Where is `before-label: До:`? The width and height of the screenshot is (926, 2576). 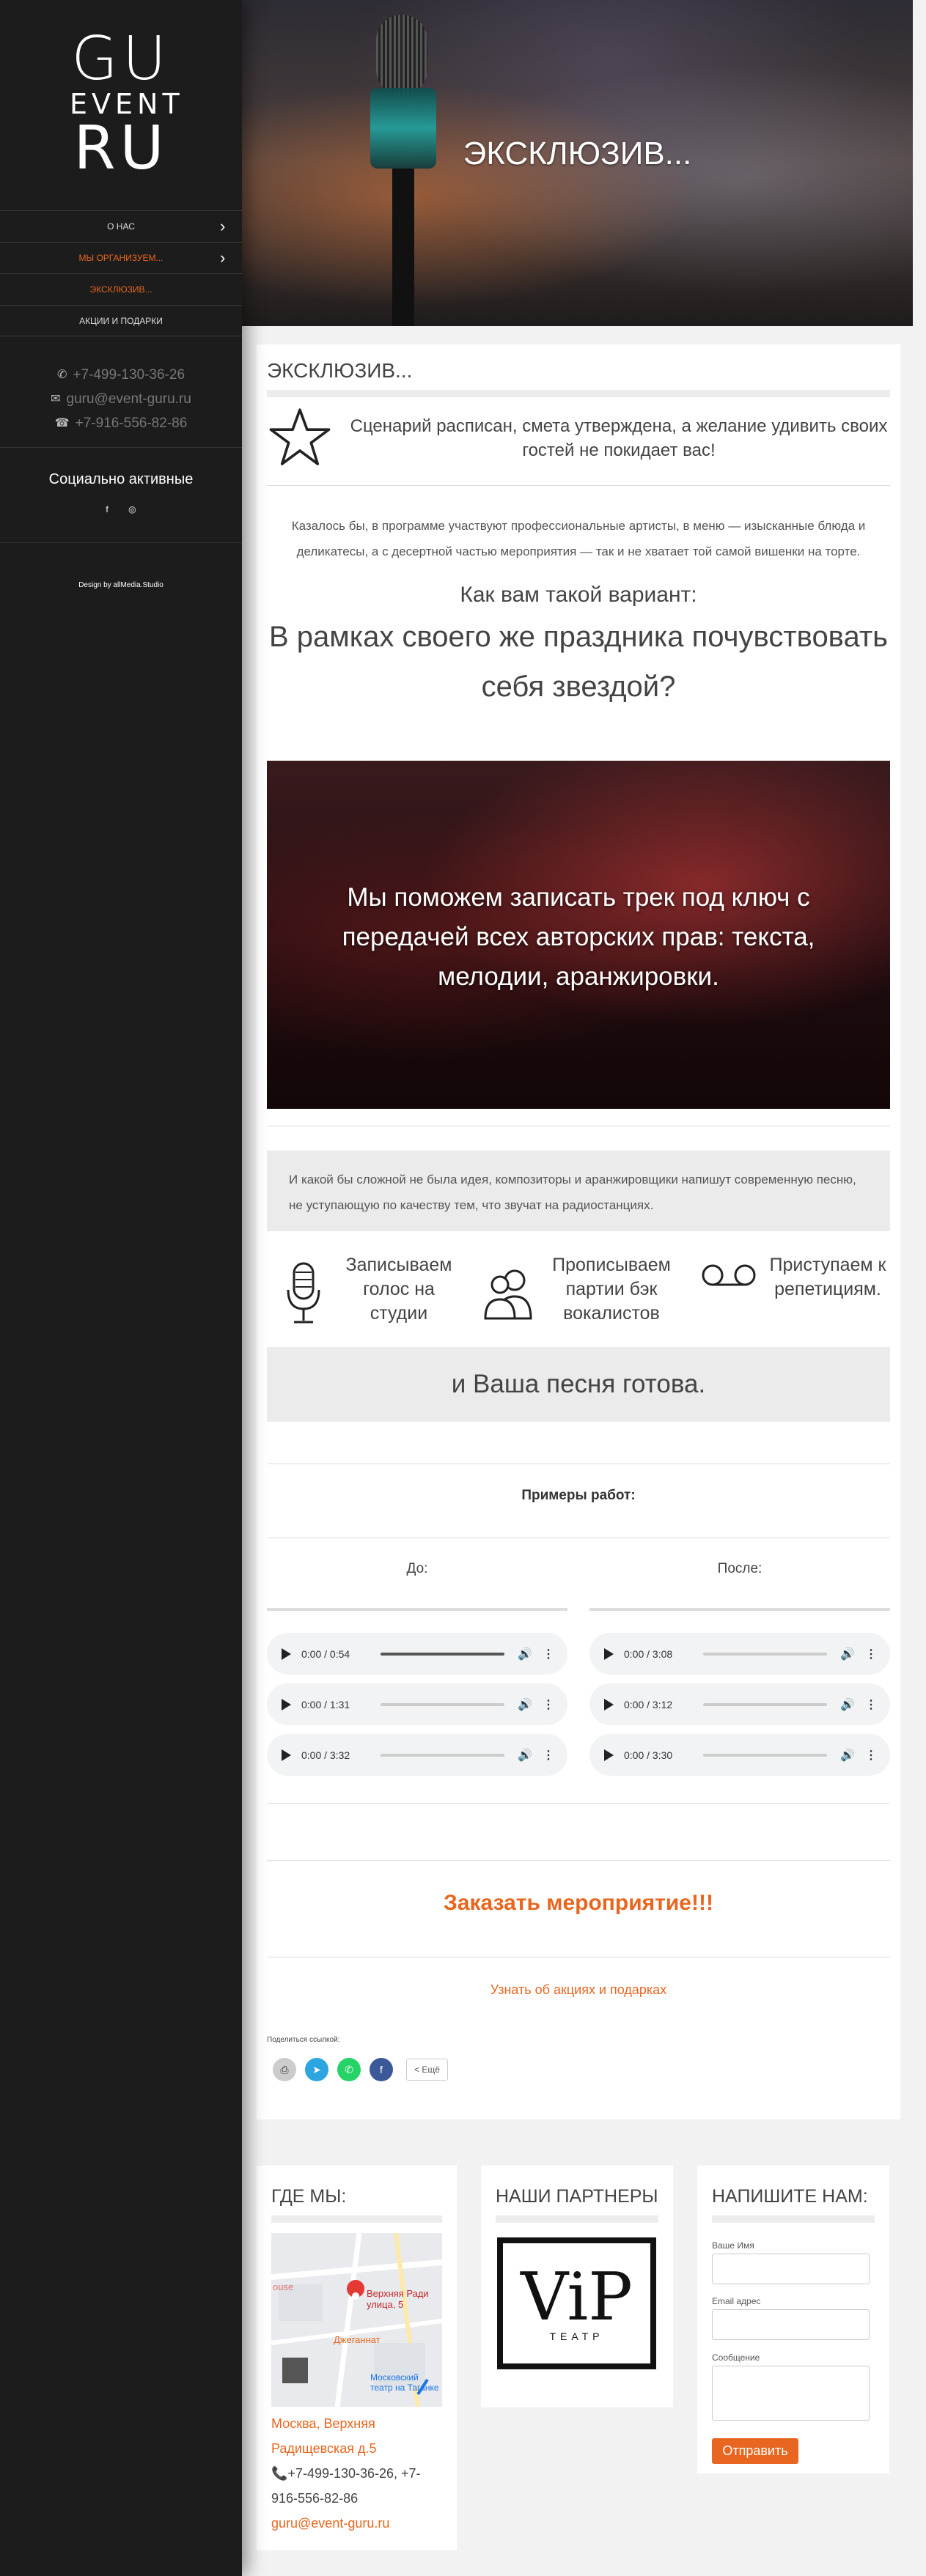 before-label: До: is located at coordinates (417, 1569).